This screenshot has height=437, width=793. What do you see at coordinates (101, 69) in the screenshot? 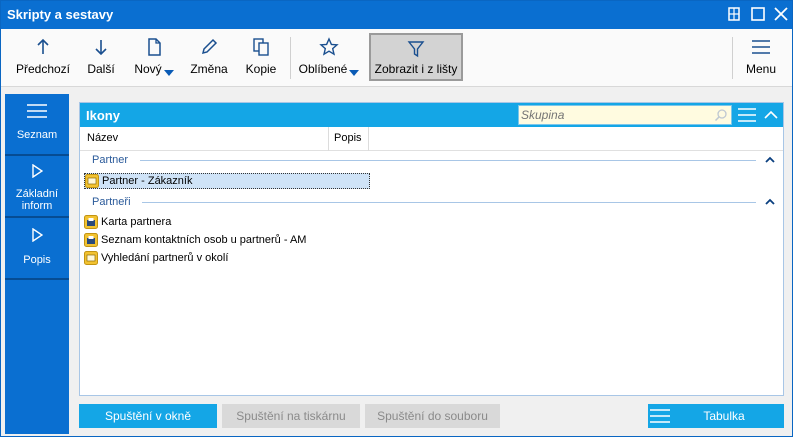
I see `next-label: Další` at bounding box center [101, 69].